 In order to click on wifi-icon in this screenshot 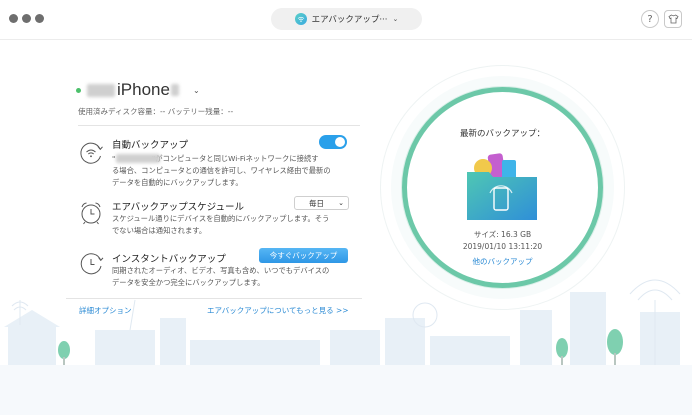, I will do `click(300, 19)`.